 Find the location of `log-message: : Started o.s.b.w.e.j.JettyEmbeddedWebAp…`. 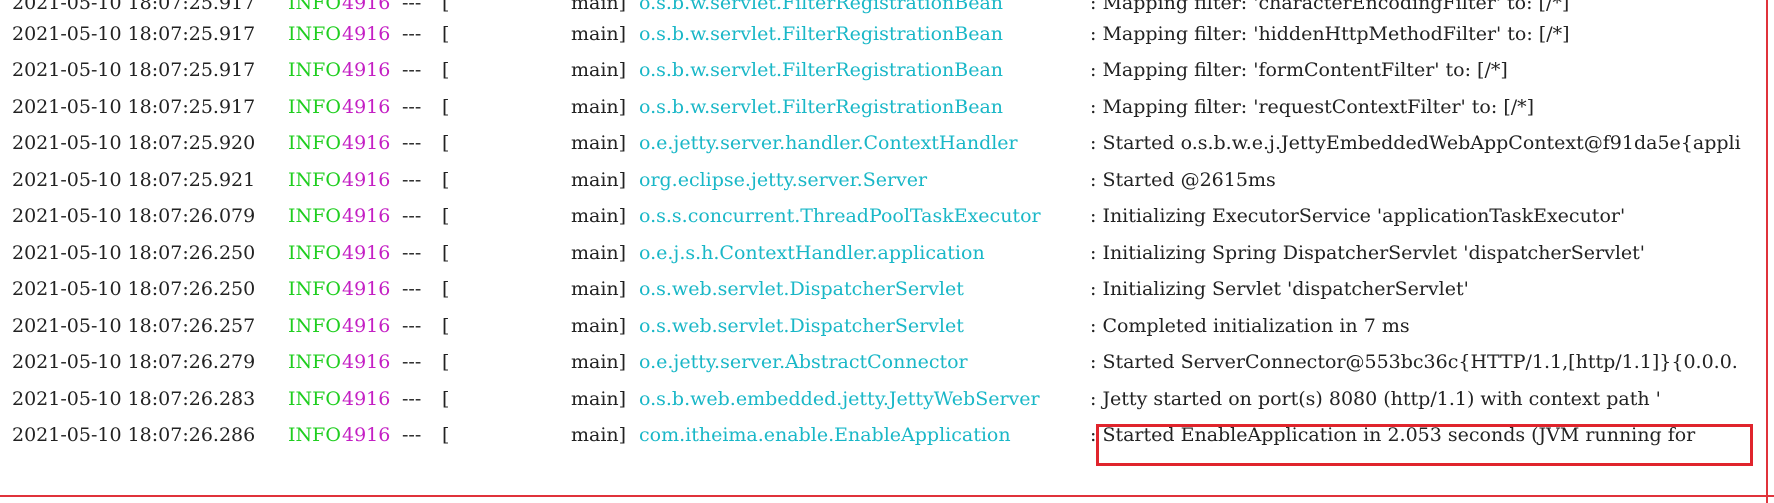

log-message: : Started o.s.b.w.e.j.JettyEmbeddedWebAp… is located at coordinates (1415, 143).